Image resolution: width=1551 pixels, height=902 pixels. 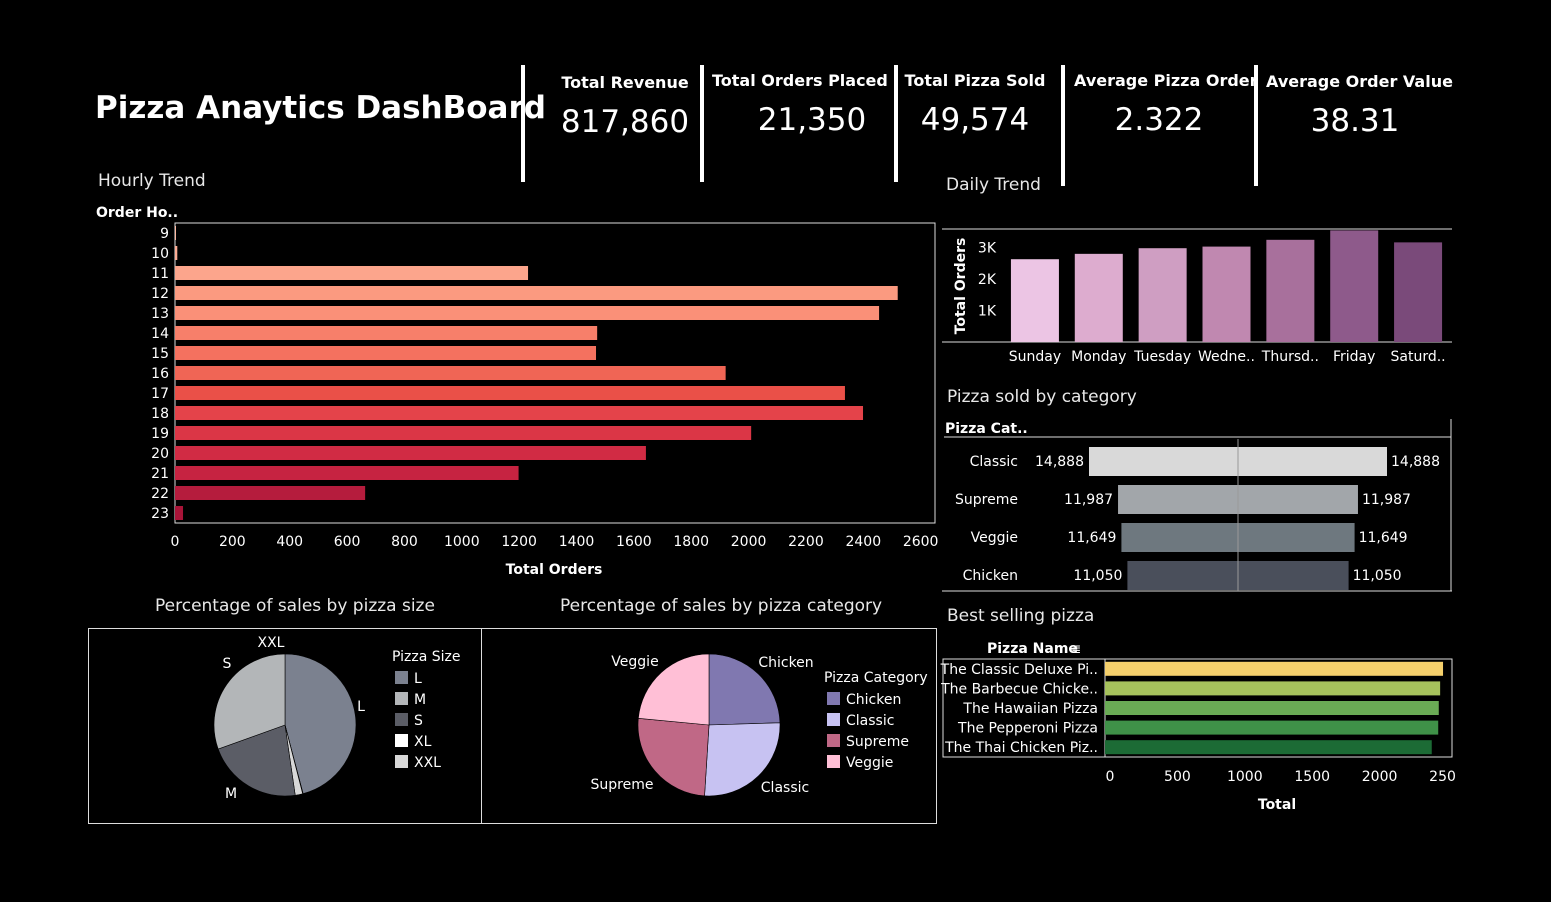 What do you see at coordinates (160, 274) in the screenshot?
I see `tick-label: 11` at bounding box center [160, 274].